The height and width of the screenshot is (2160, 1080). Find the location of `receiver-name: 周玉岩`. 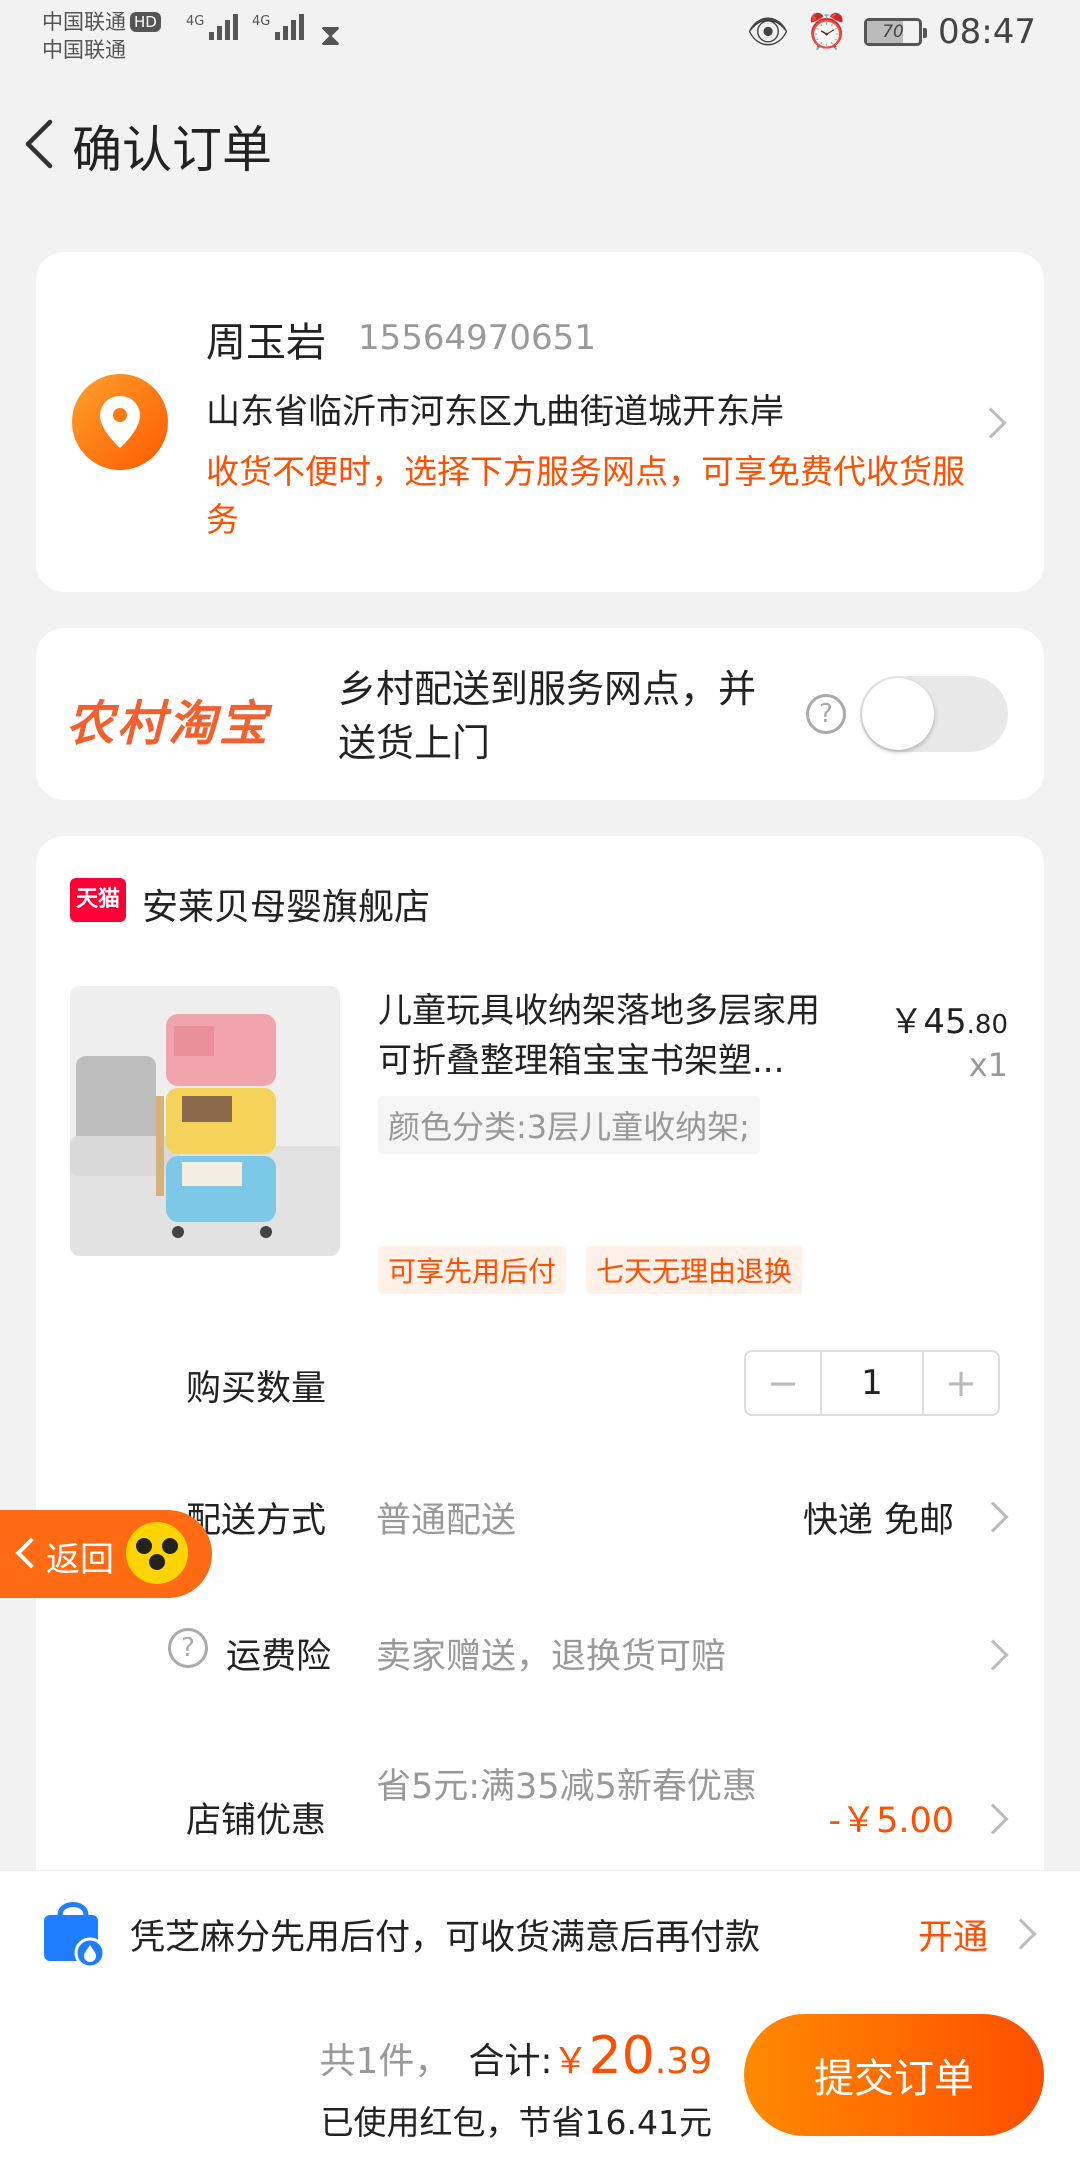

receiver-name: 周玉岩 is located at coordinates (266, 343).